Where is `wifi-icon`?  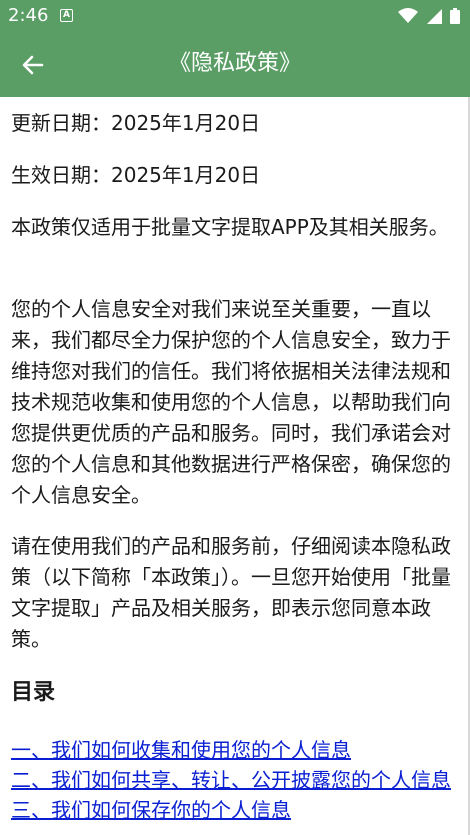 wifi-icon is located at coordinates (407, 15).